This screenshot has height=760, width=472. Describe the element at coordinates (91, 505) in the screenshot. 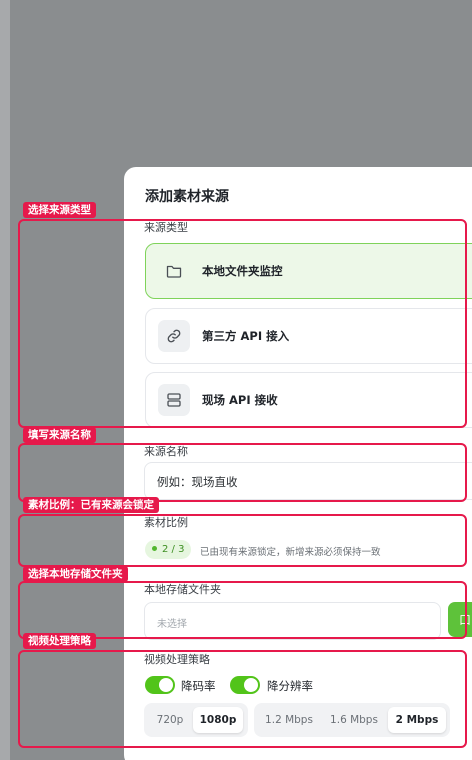

I see `annotation-tag-aspect-ratio: 素材比例：已有来源会锁定` at that location.